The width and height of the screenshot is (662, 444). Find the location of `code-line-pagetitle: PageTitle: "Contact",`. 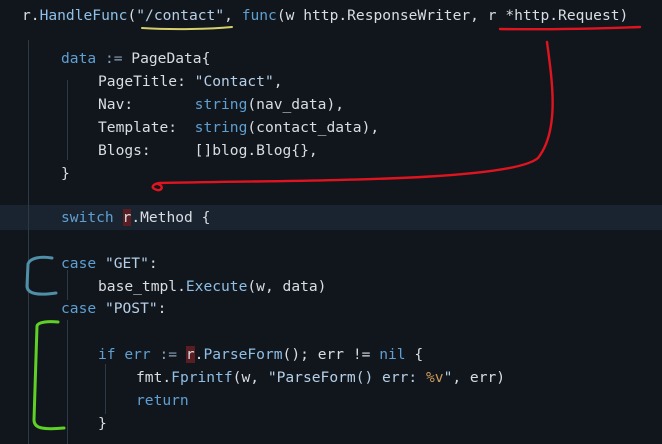

code-line-pagetitle: PageTitle: "Contact", is located at coordinates (190, 81).